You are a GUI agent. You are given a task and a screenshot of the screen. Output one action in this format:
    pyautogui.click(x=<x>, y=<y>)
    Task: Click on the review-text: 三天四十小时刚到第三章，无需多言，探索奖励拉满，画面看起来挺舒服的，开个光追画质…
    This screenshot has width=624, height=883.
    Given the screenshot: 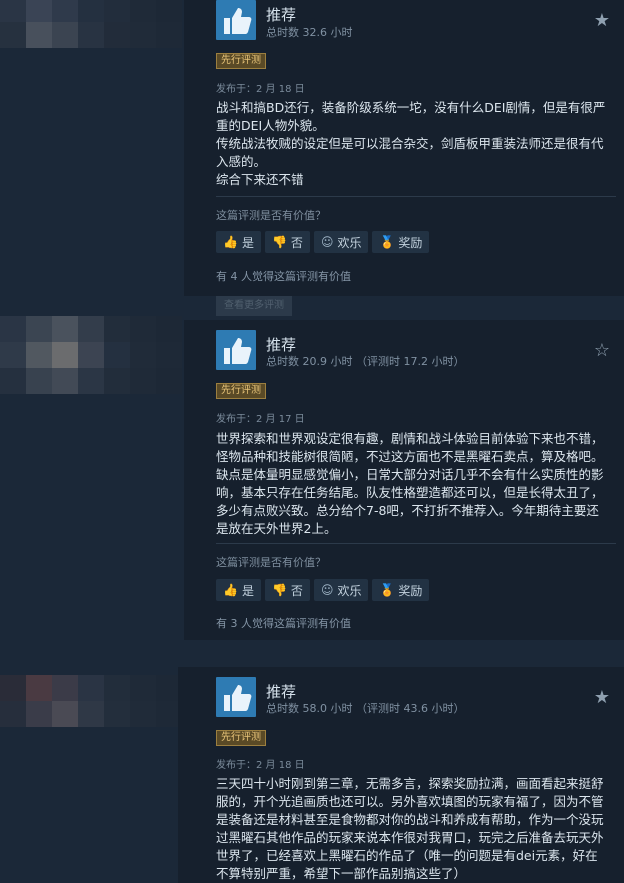 What is the action you would take?
    pyautogui.click(x=412, y=829)
    